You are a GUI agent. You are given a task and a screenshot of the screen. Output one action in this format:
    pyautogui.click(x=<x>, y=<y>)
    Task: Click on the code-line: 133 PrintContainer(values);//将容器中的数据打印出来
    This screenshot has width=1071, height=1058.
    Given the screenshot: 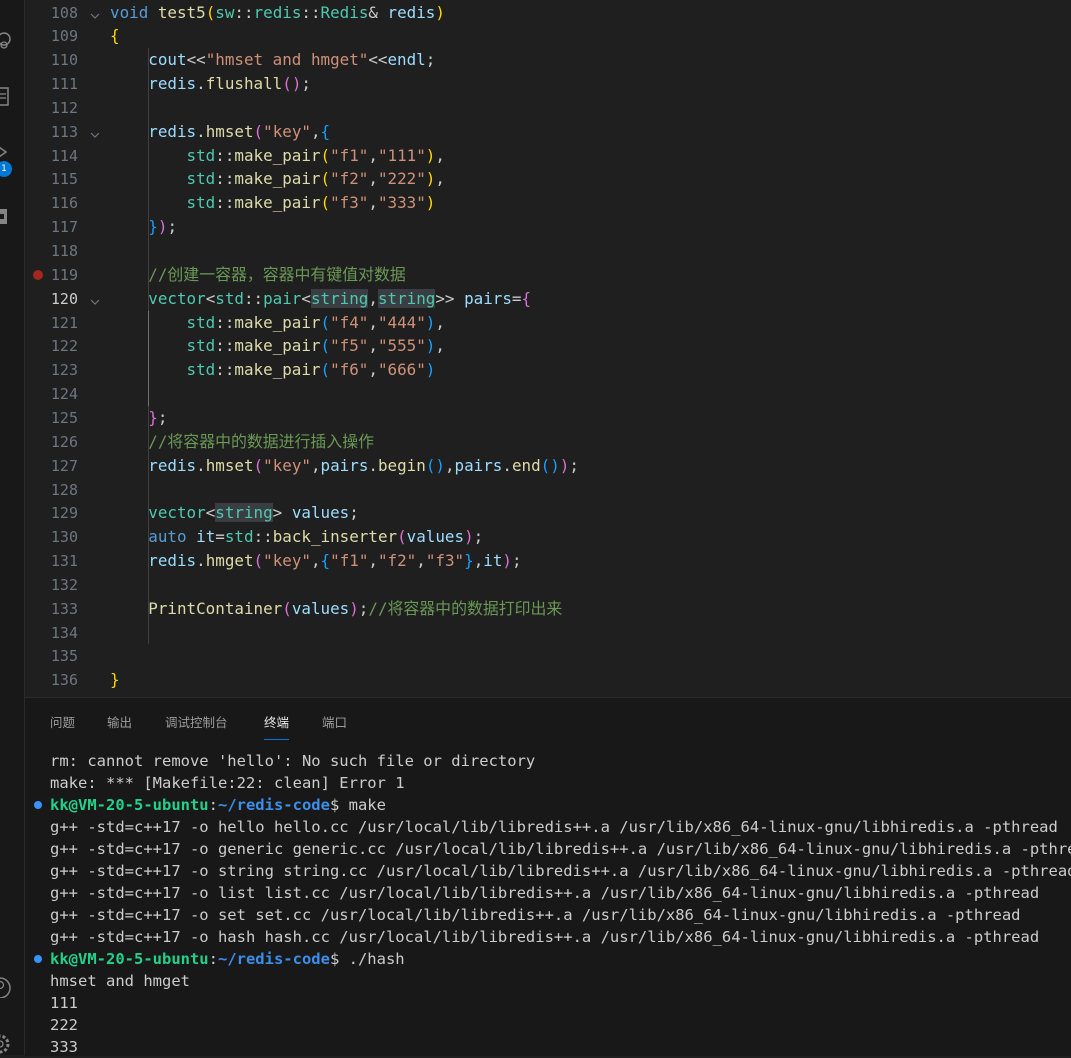 What is the action you would take?
    pyautogui.click(x=548, y=609)
    